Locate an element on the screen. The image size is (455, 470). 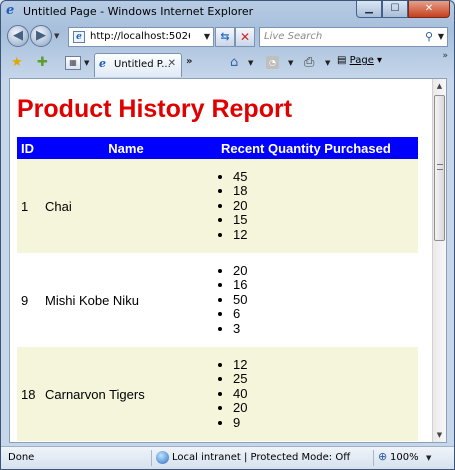
list-item: 9 is located at coordinates (323, 422).